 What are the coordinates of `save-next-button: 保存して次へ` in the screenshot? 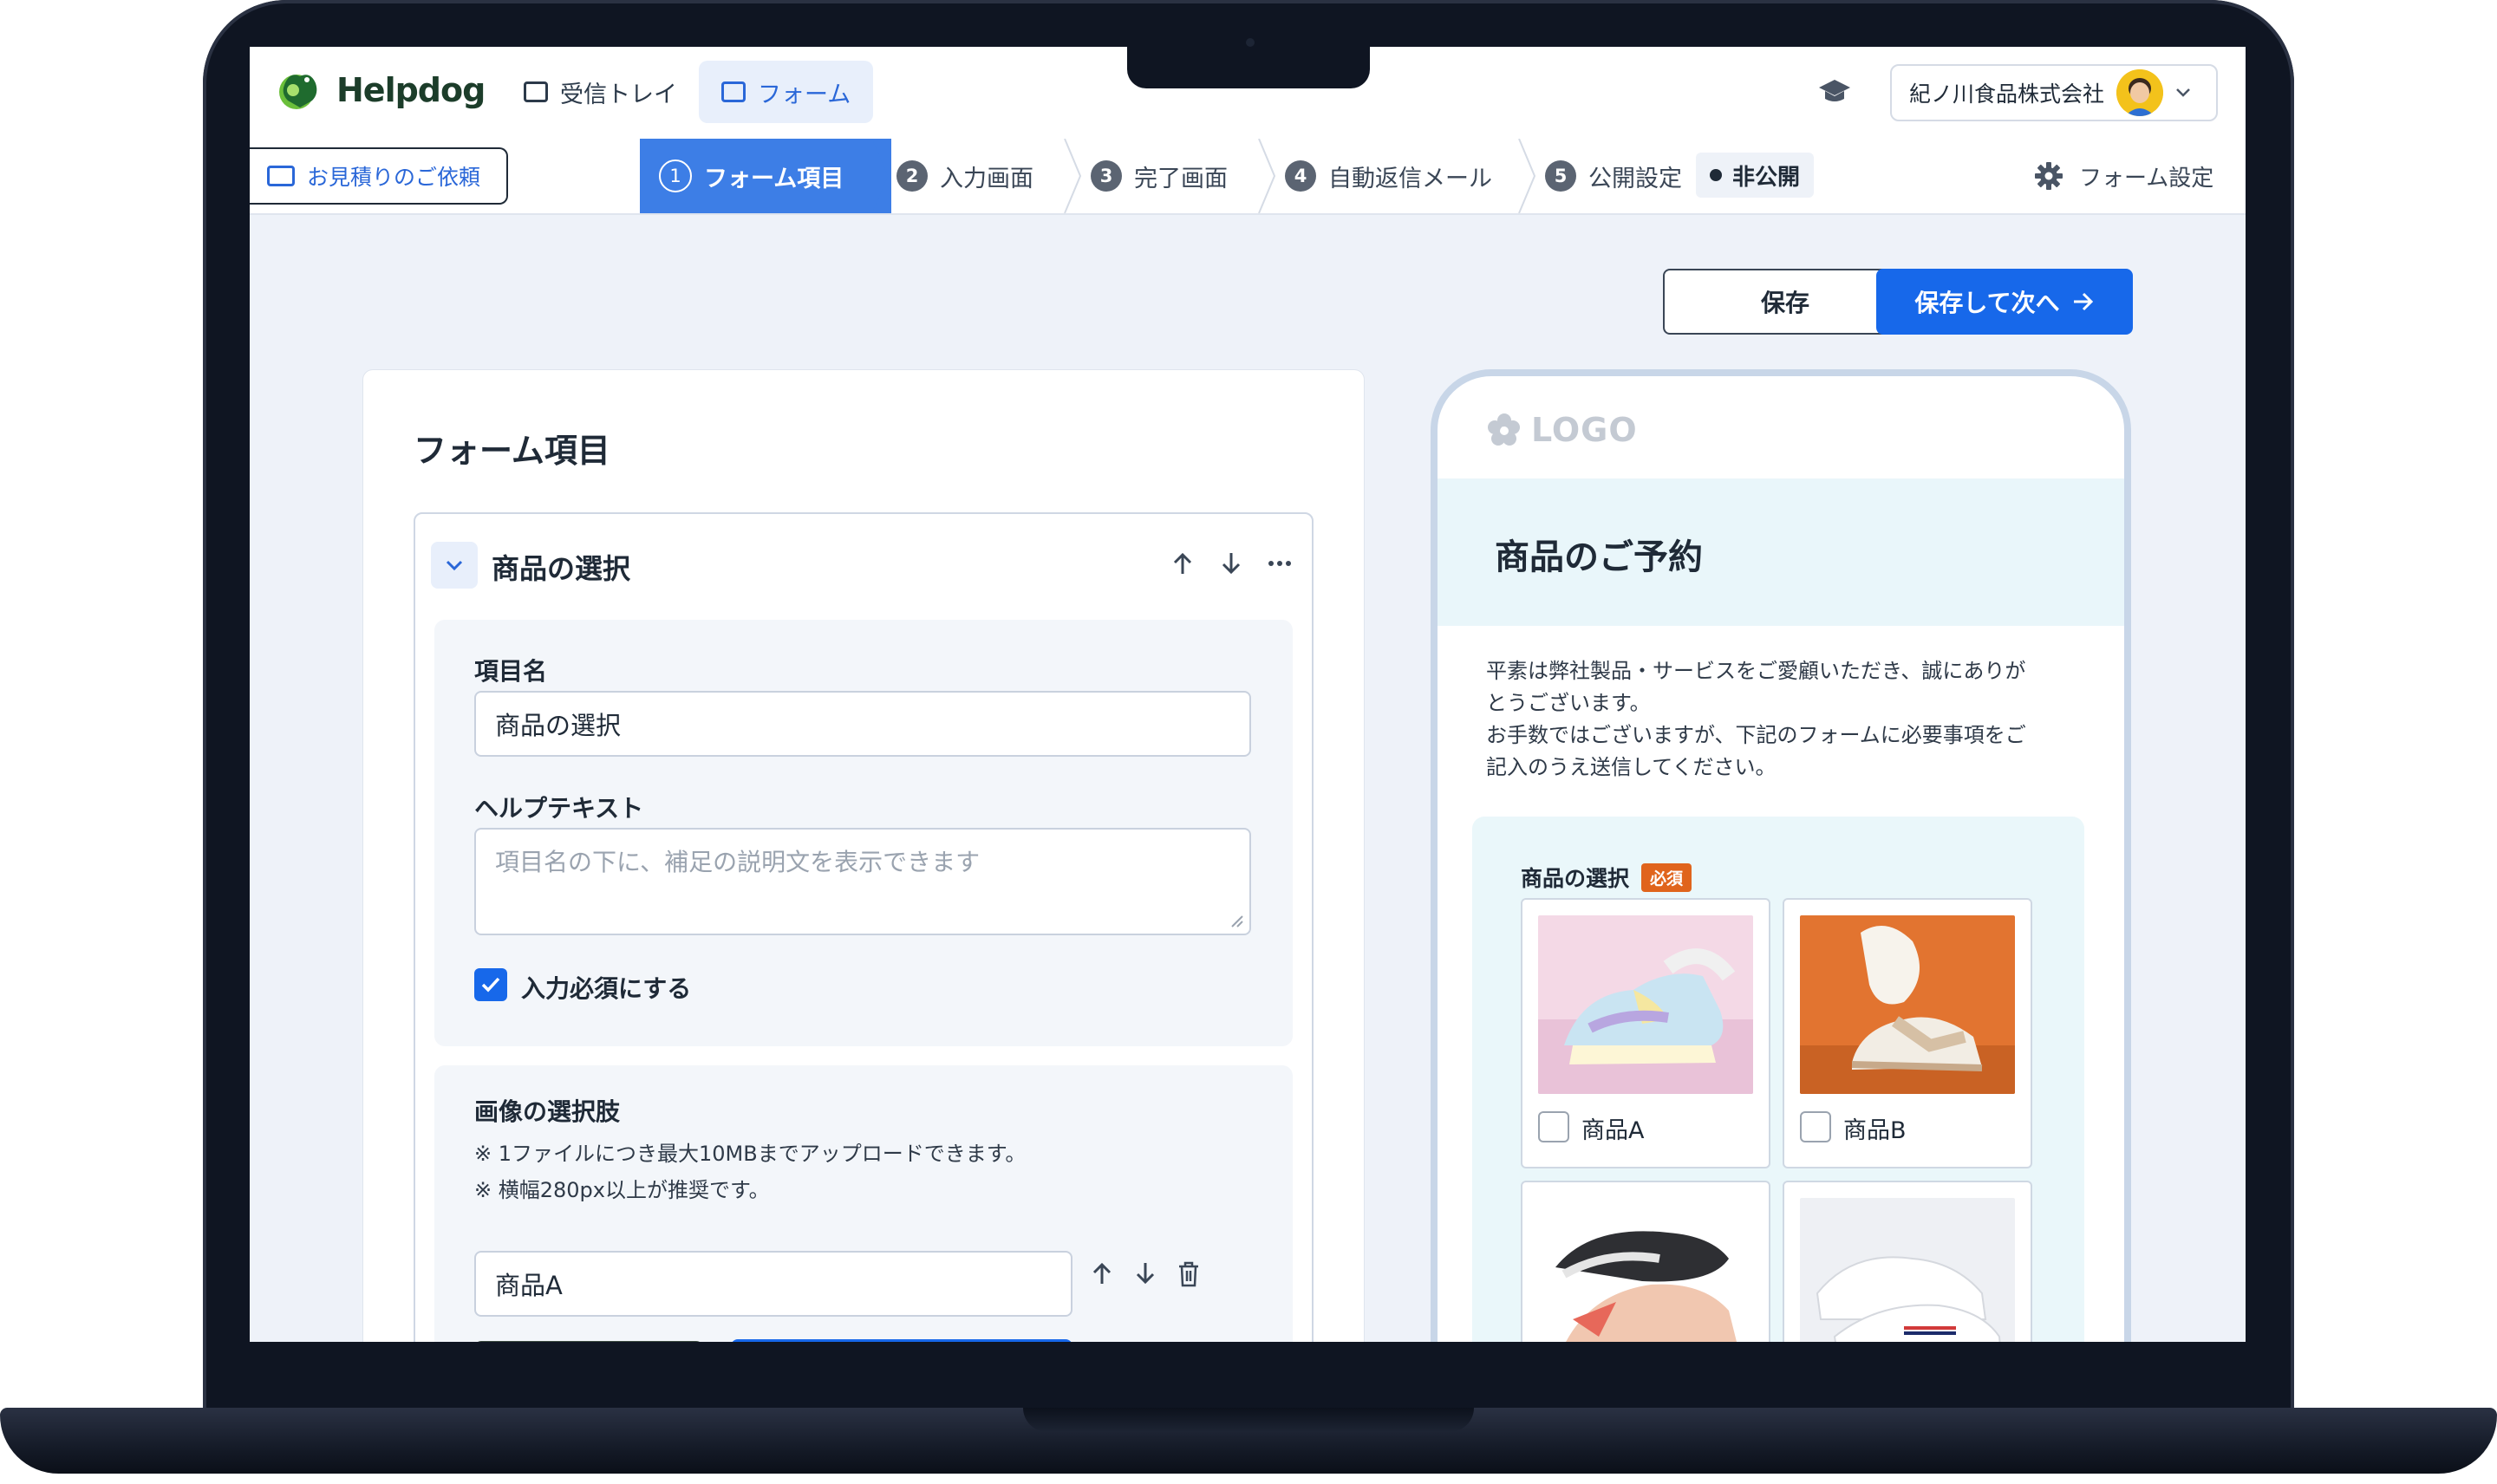 It's located at (2004, 302).